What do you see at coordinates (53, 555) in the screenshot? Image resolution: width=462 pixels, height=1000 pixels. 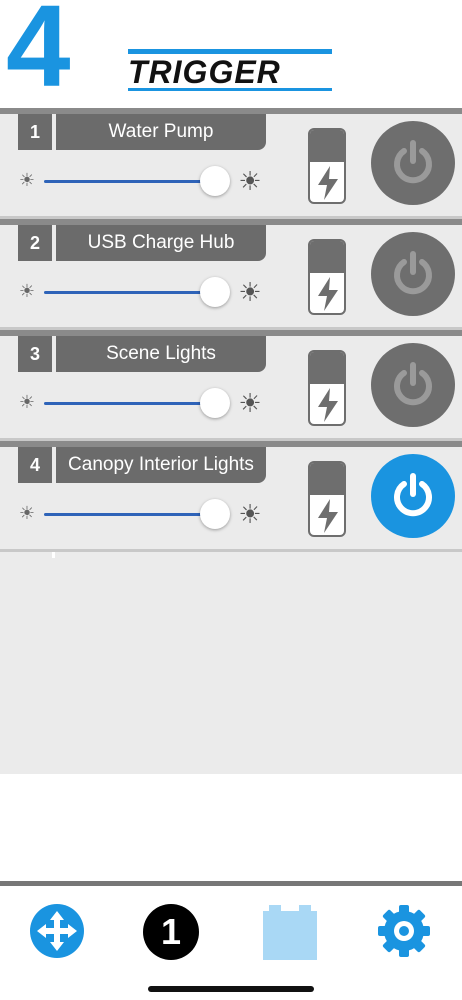 I see `tab-stub` at bounding box center [53, 555].